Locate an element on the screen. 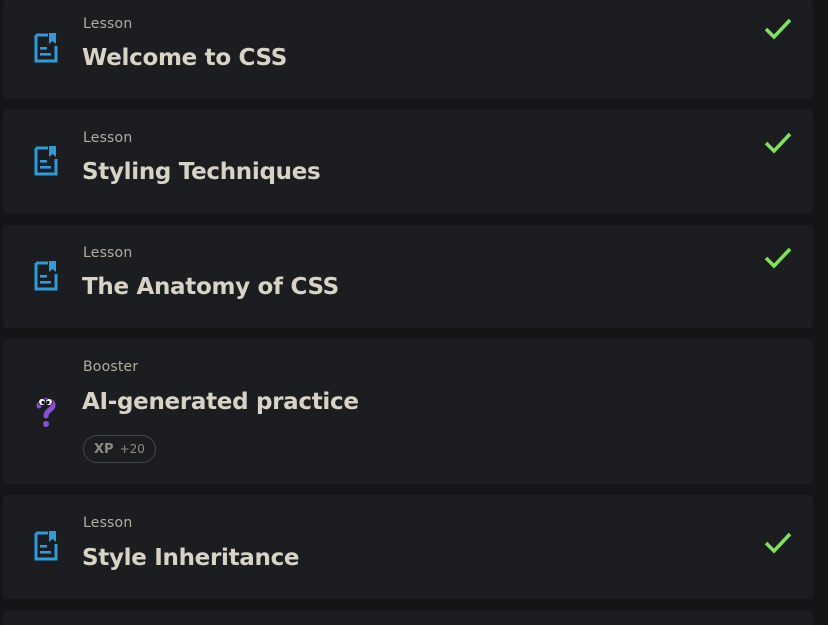 This screenshot has width=828, height=625. item-title: AI-generated practice is located at coordinates (220, 402).